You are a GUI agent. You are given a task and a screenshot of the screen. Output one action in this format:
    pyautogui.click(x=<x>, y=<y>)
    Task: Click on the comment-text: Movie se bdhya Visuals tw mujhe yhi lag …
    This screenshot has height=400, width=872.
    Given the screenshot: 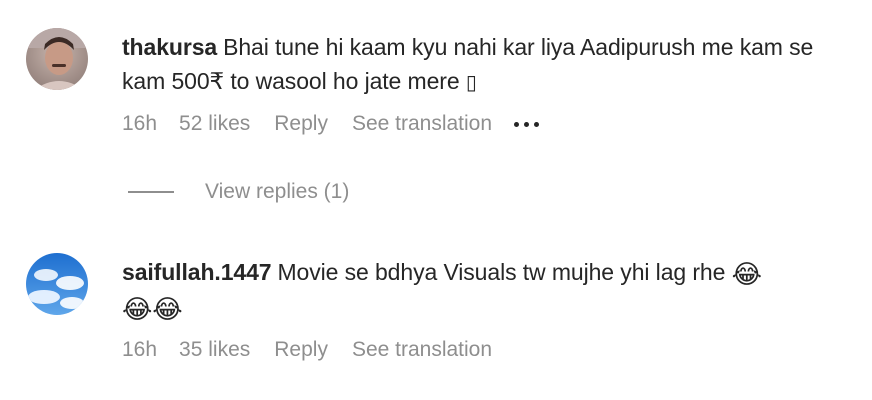 What is the action you would take?
    pyautogui.click(x=501, y=272)
    